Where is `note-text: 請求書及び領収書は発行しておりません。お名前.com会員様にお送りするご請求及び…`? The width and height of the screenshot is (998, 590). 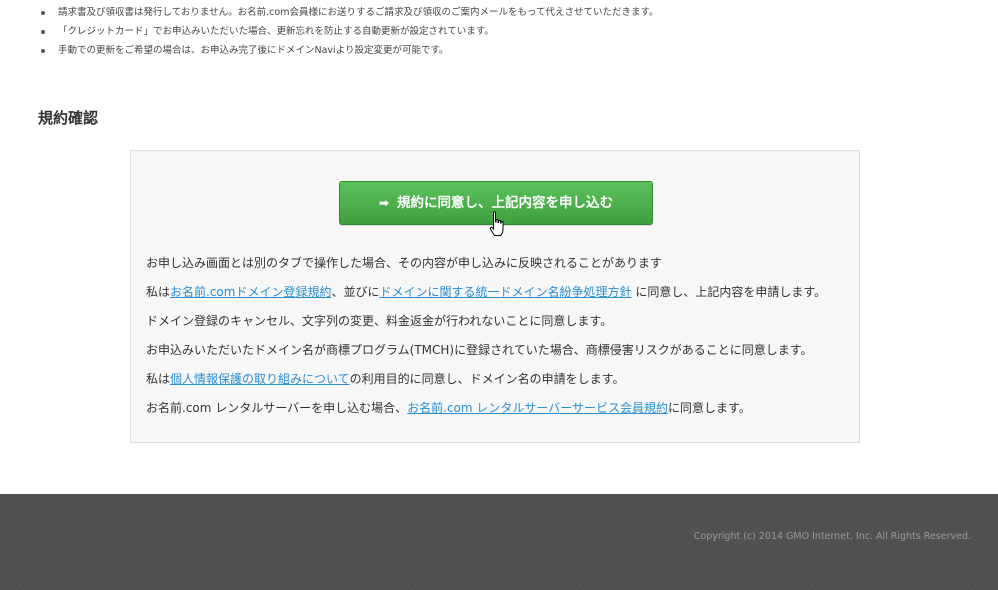
note-text: 請求書及び領収書は発行しておりません。お名前.com会員様にお送りするご請求及び… is located at coordinates (358, 12).